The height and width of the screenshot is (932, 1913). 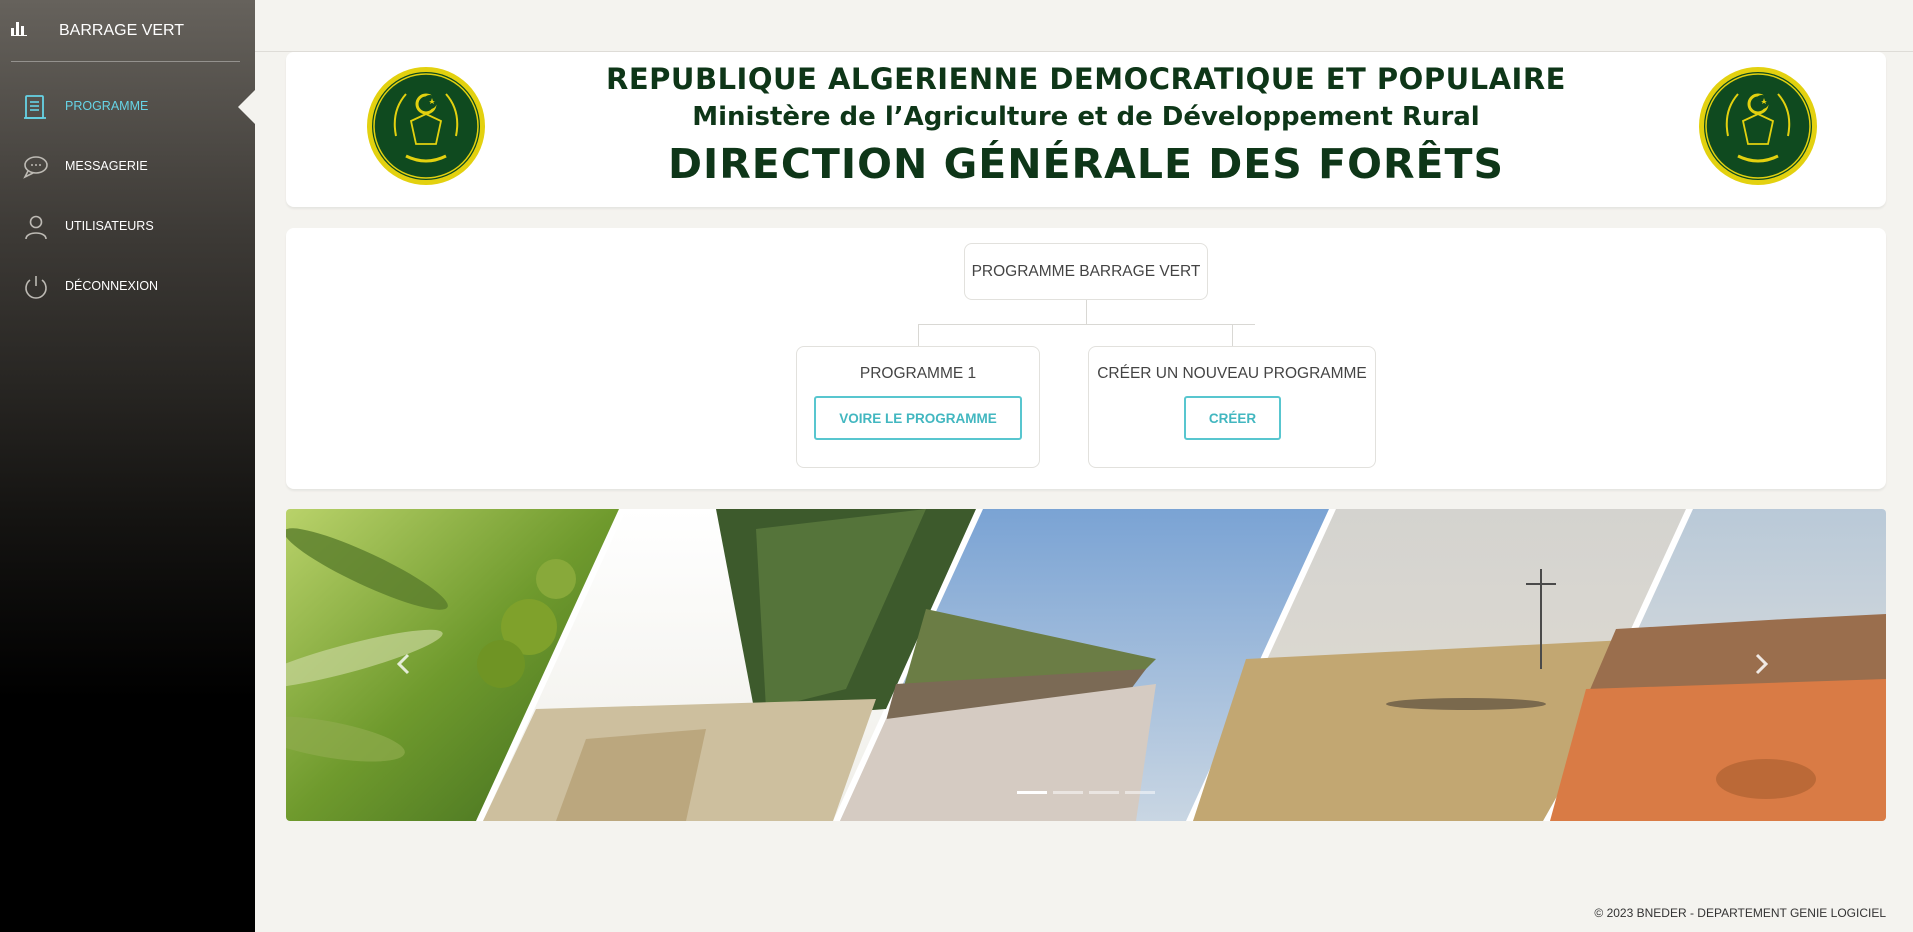 I want to click on sidebar-item-utilisateurs: UTILISATEURS, so click(x=127, y=227).